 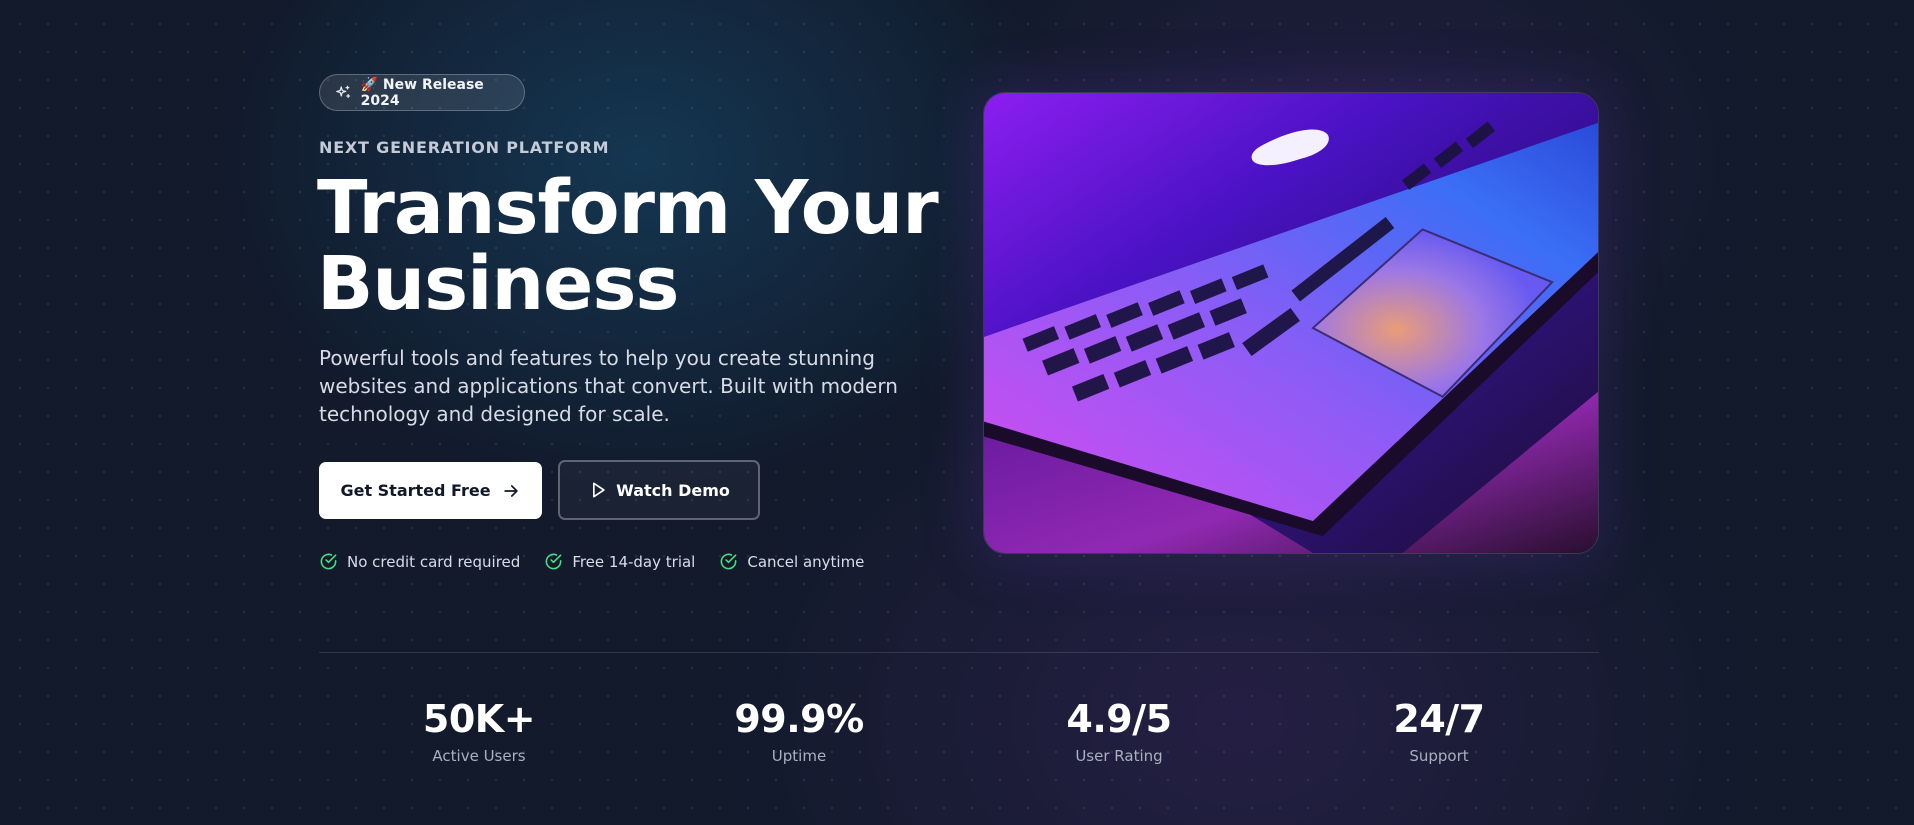 What do you see at coordinates (806, 561) in the screenshot?
I see `perk-label: Cancel anytime` at bounding box center [806, 561].